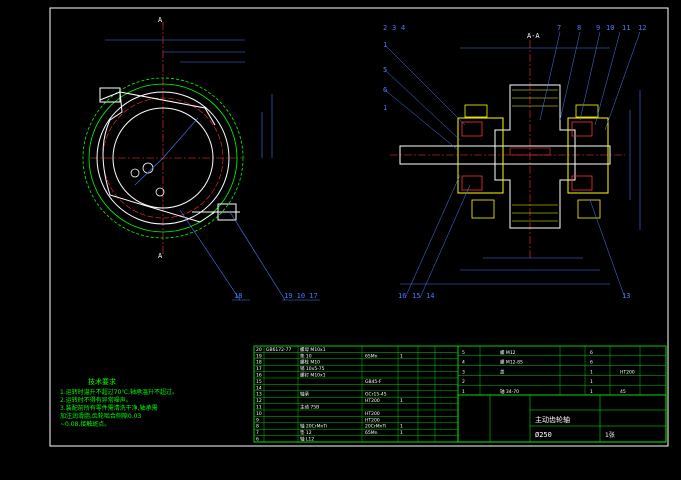  I want to click on bom-cell: 螺钉 M10x1, so click(313, 375).